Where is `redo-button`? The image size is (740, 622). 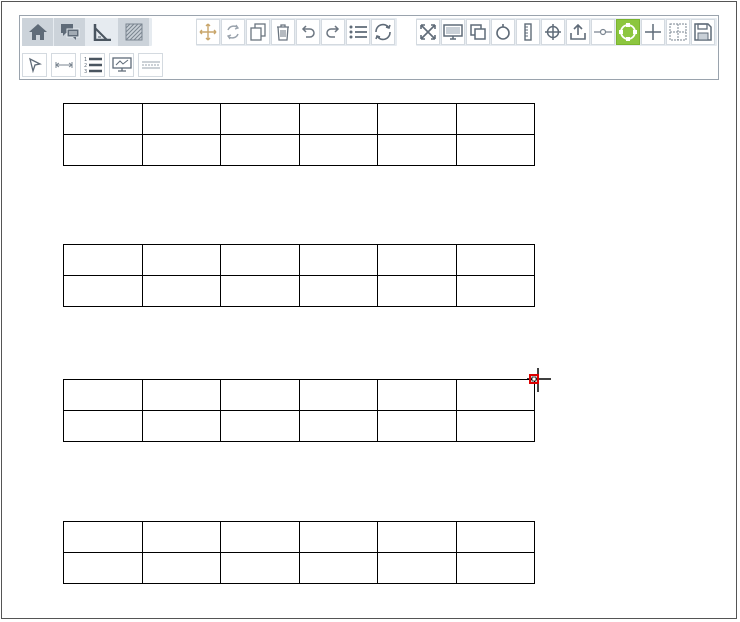 redo-button is located at coordinates (333, 32).